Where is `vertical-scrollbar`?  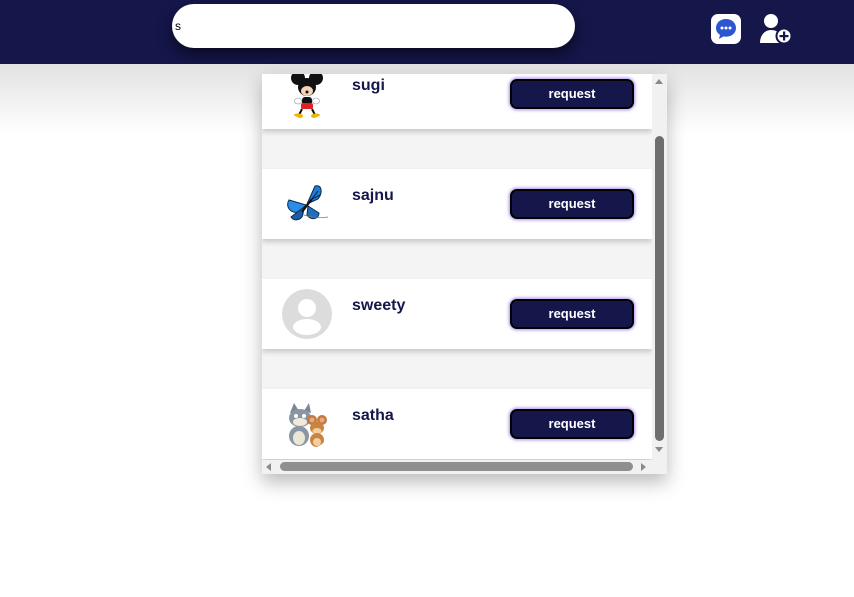 vertical-scrollbar is located at coordinates (659, 267).